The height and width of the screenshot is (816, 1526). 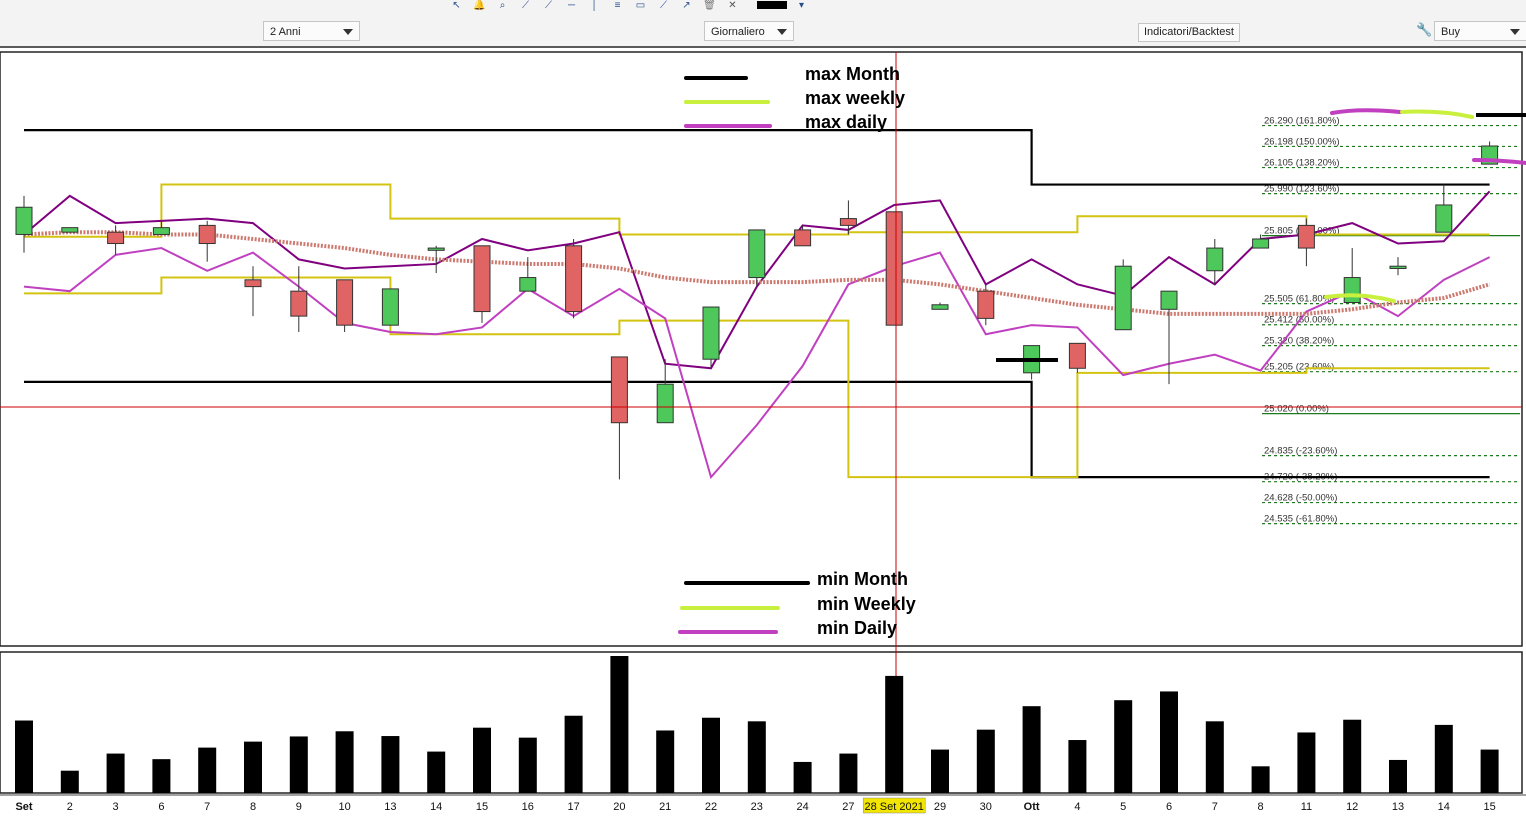 I want to click on fib-level-label: 26.290 (161.80%), so click(x=1302, y=121).